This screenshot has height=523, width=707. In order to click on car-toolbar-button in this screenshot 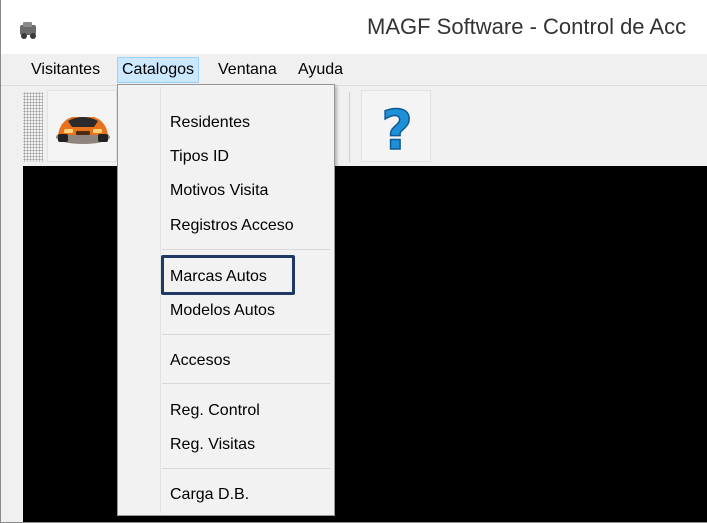, I will do `click(82, 126)`.